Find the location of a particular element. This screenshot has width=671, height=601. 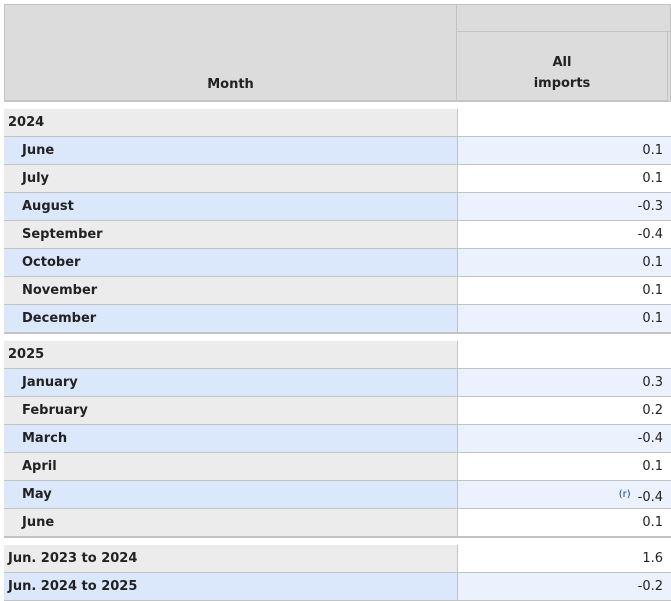

table-row: March -0.4 is located at coordinates (337, 439).